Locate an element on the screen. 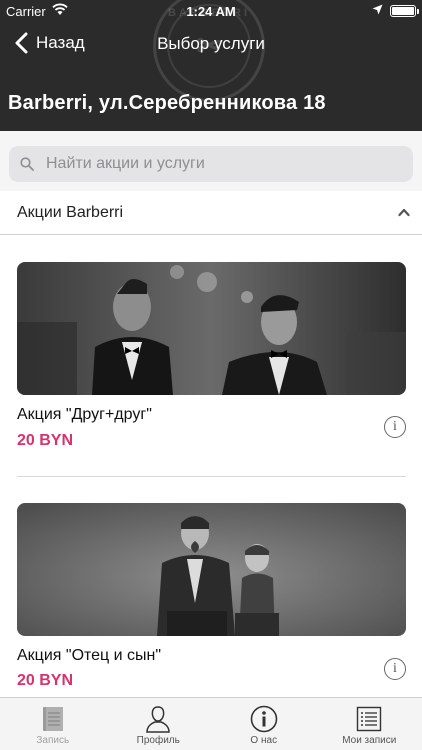 The image size is (422, 750). location-arrow-icon is located at coordinates (377, 9).